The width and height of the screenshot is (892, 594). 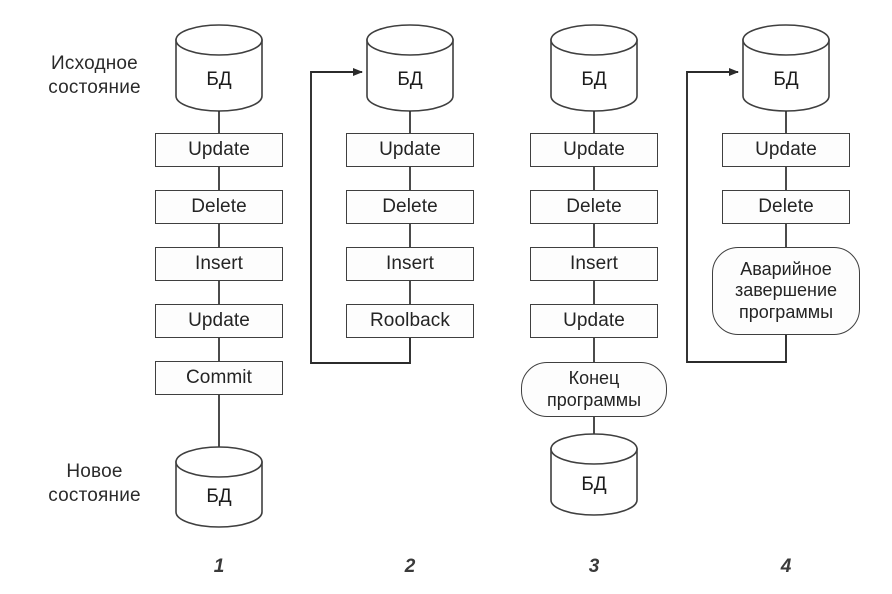 What do you see at coordinates (594, 207) in the screenshot?
I see `step-box-col3-2: Delete` at bounding box center [594, 207].